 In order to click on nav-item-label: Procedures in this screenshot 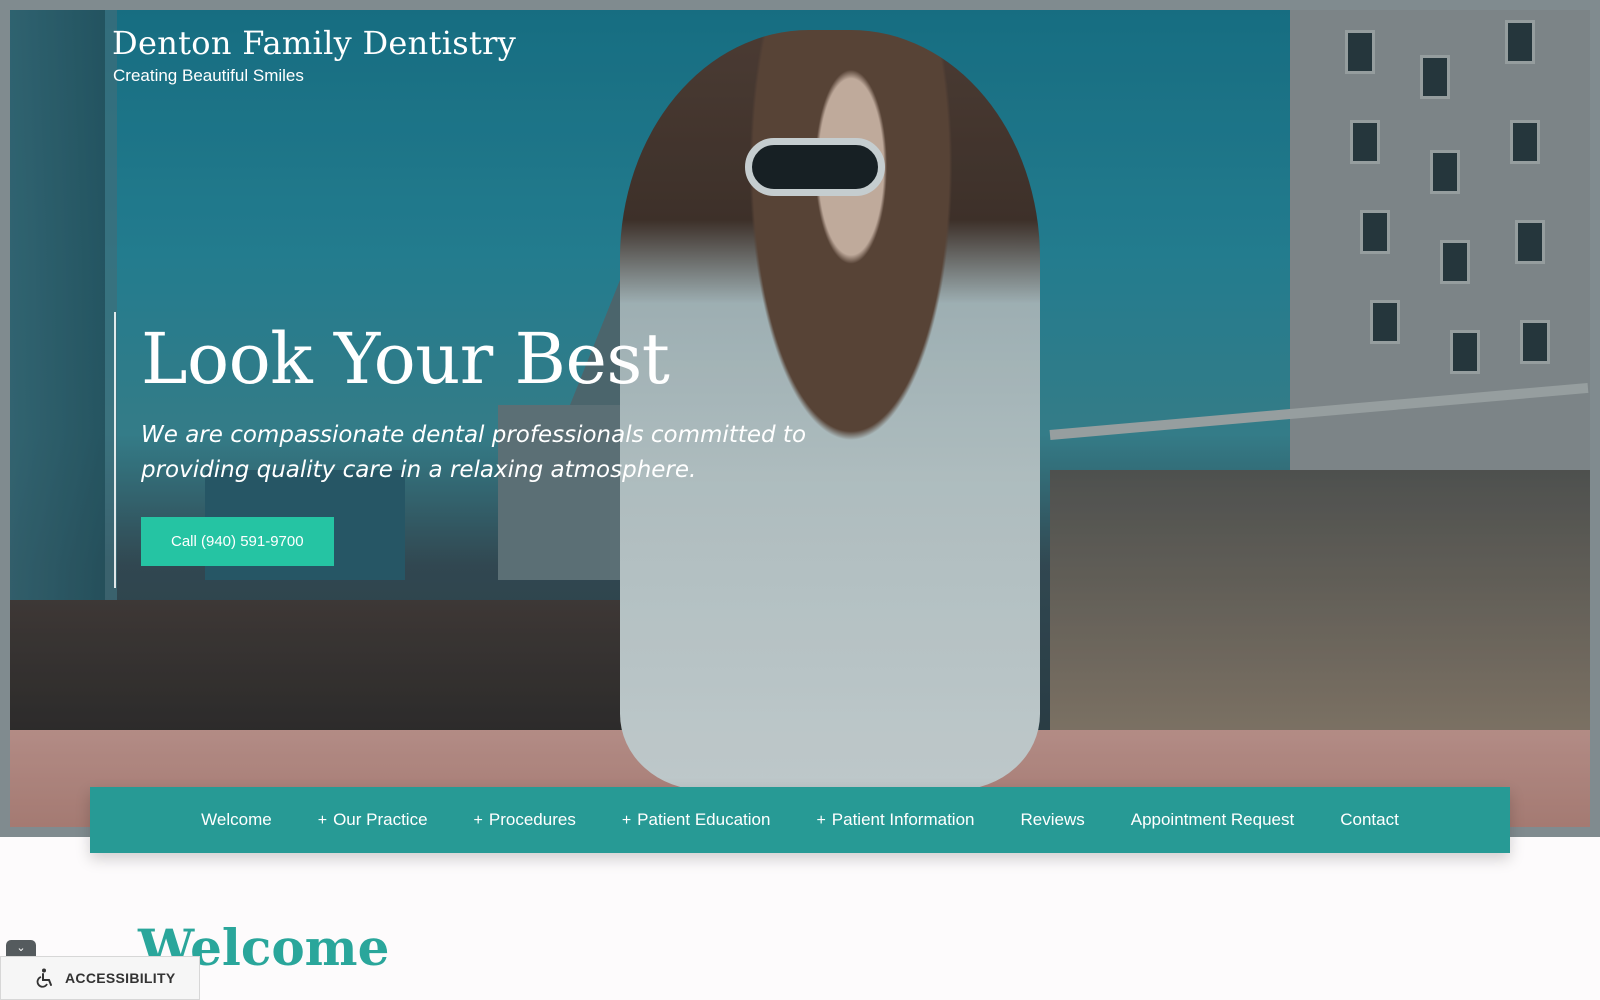, I will do `click(532, 819)`.